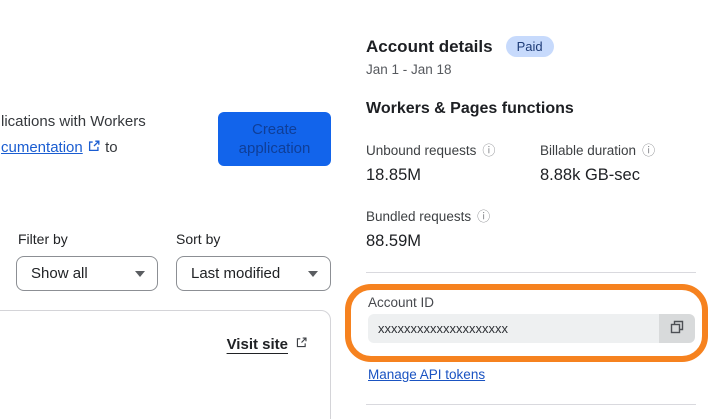  I want to click on filter-dropdown: Show all, so click(87, 273).